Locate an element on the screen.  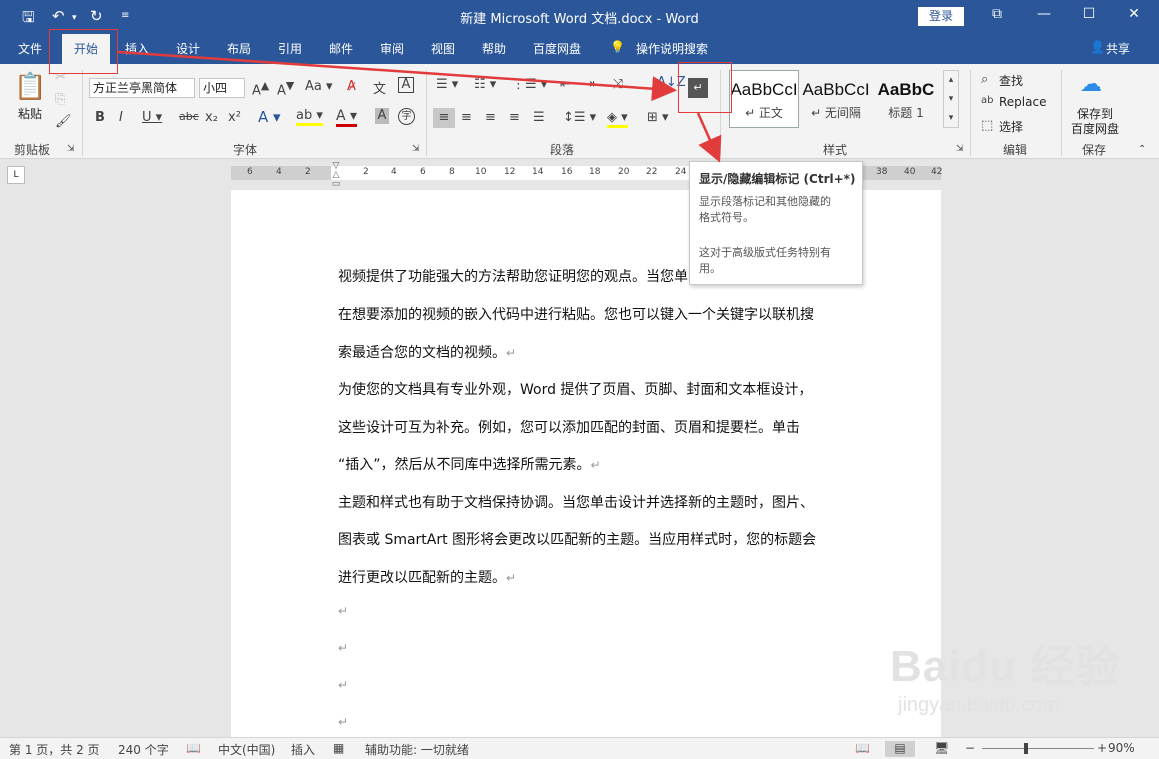
annotation-arrows is located at coordinates (419, 106).